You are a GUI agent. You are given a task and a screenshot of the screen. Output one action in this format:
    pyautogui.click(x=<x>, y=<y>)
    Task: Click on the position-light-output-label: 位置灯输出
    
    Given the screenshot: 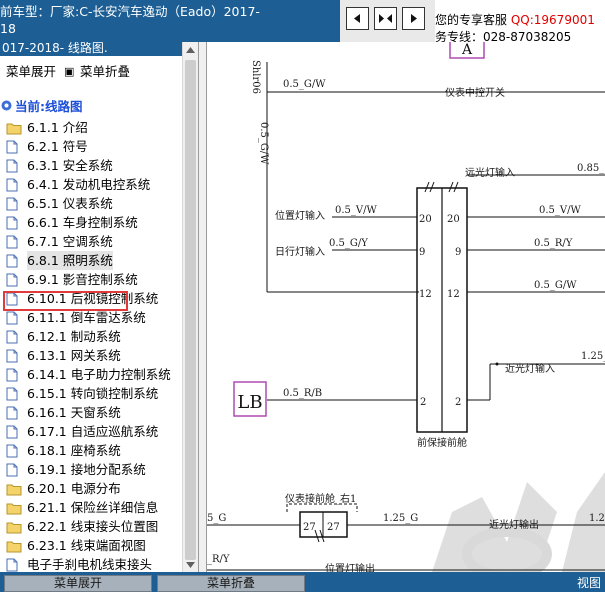 What is the action you would take?
    pyautogui.click(x=350, y=567)
    